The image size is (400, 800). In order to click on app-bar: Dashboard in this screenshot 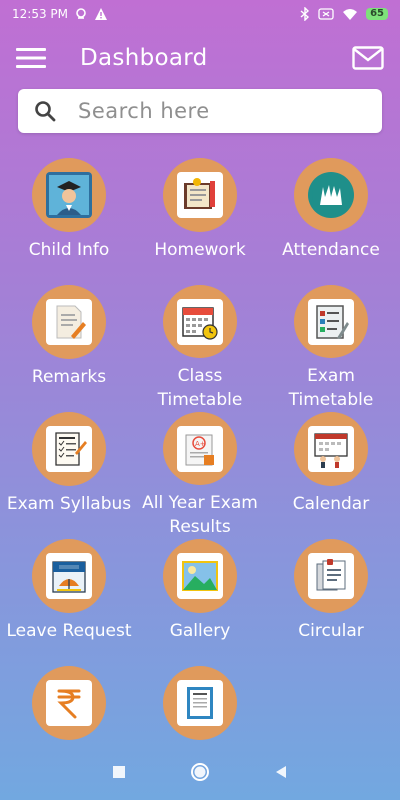, I will do `click(200, 58)`.